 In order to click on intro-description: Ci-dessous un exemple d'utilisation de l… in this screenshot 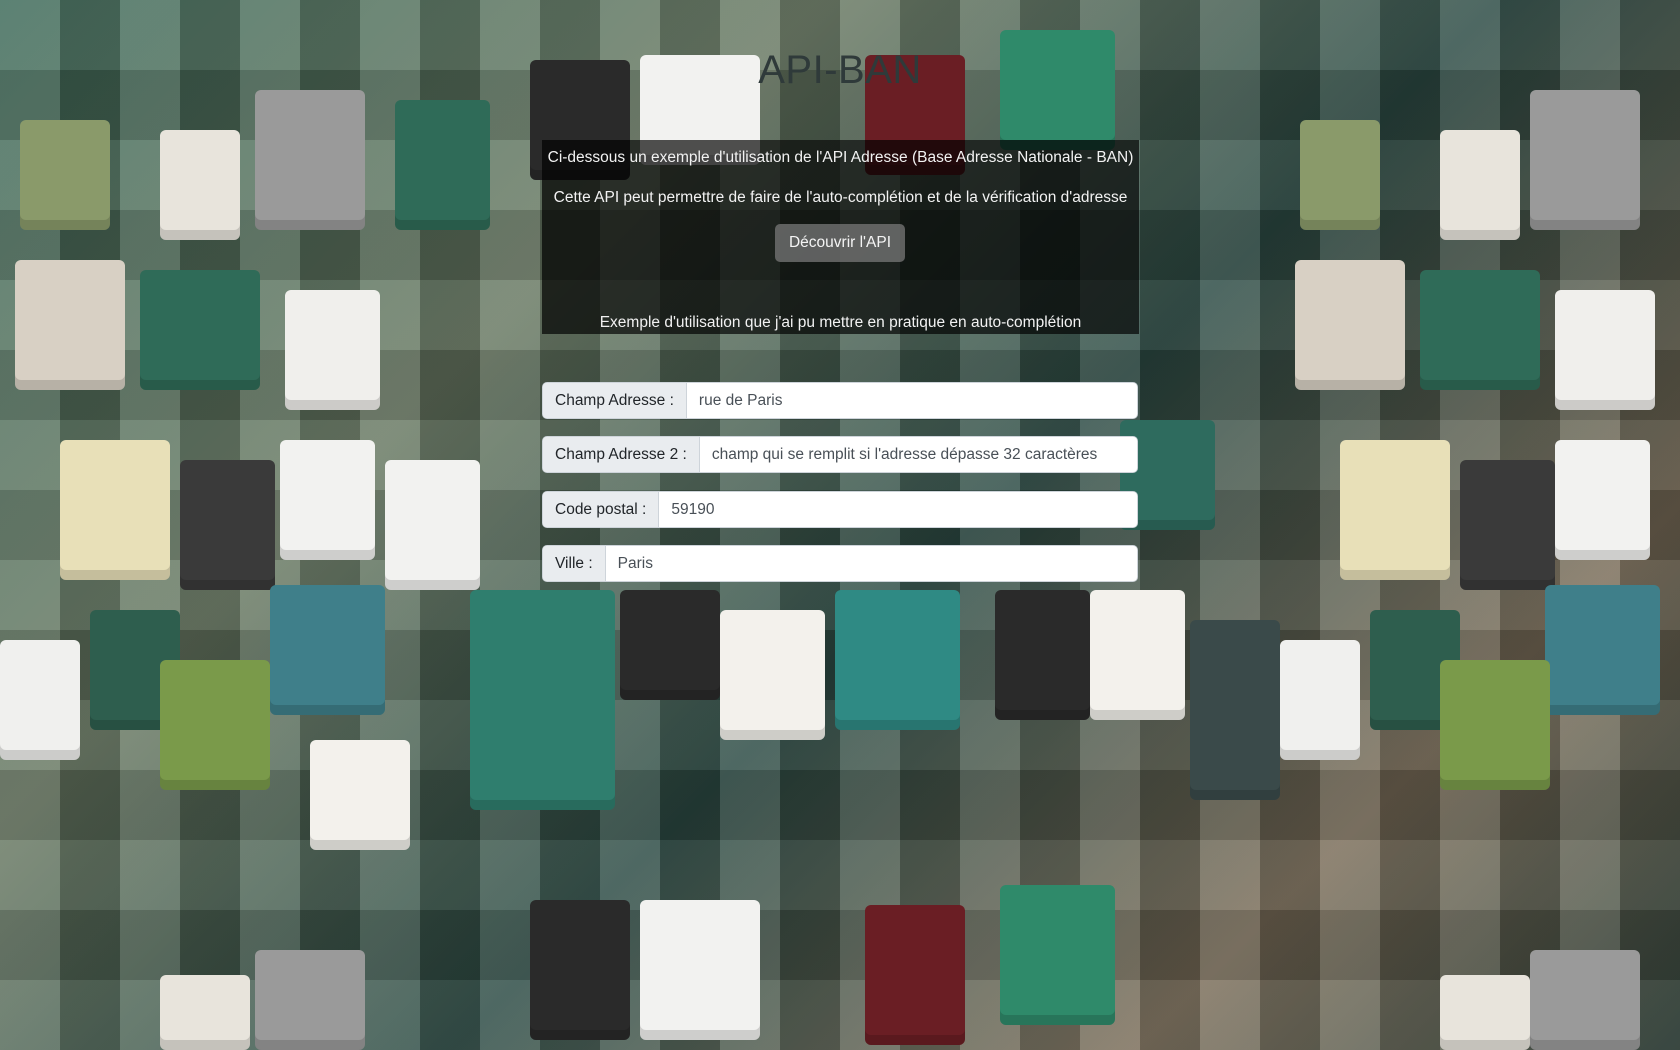, I will do `click(840, 157)`.